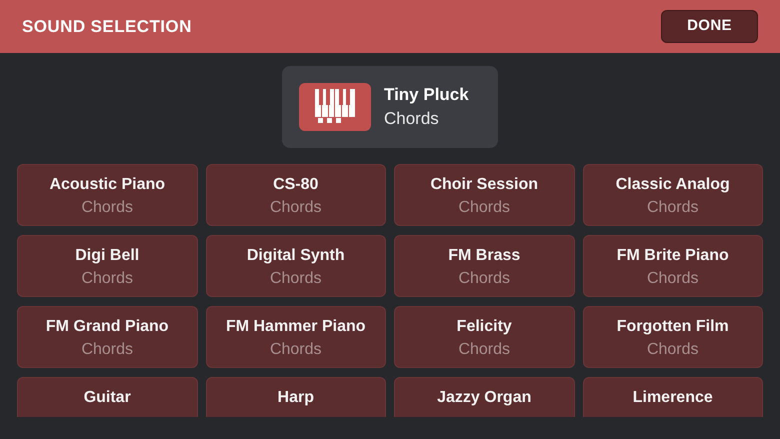 The width and height of the screenshot is (780, 439). I want to click on sound-card: Forgotten Film Chords, so click(672, 337).